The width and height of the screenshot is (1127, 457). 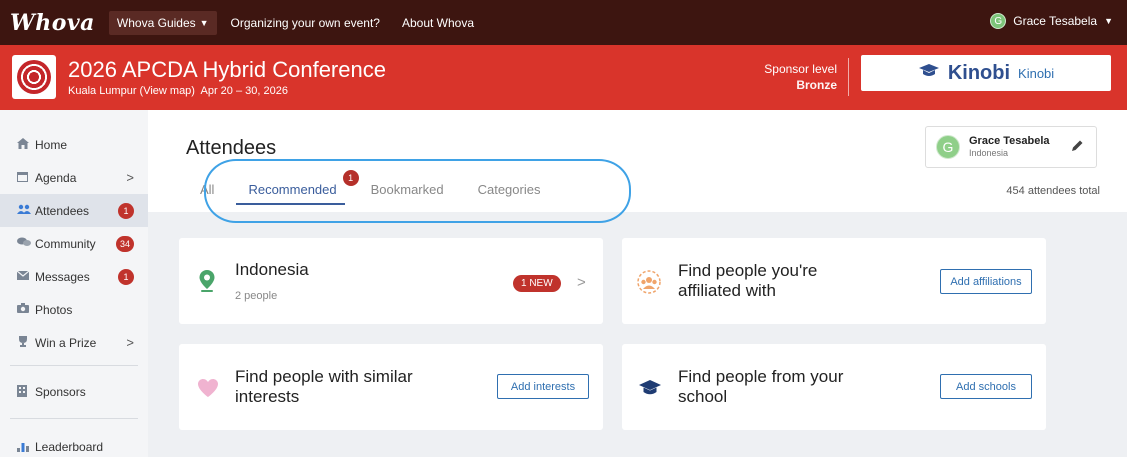 I want to click on whova-guides-menu: Whova Guides ▼, so click(x=162, y=22).